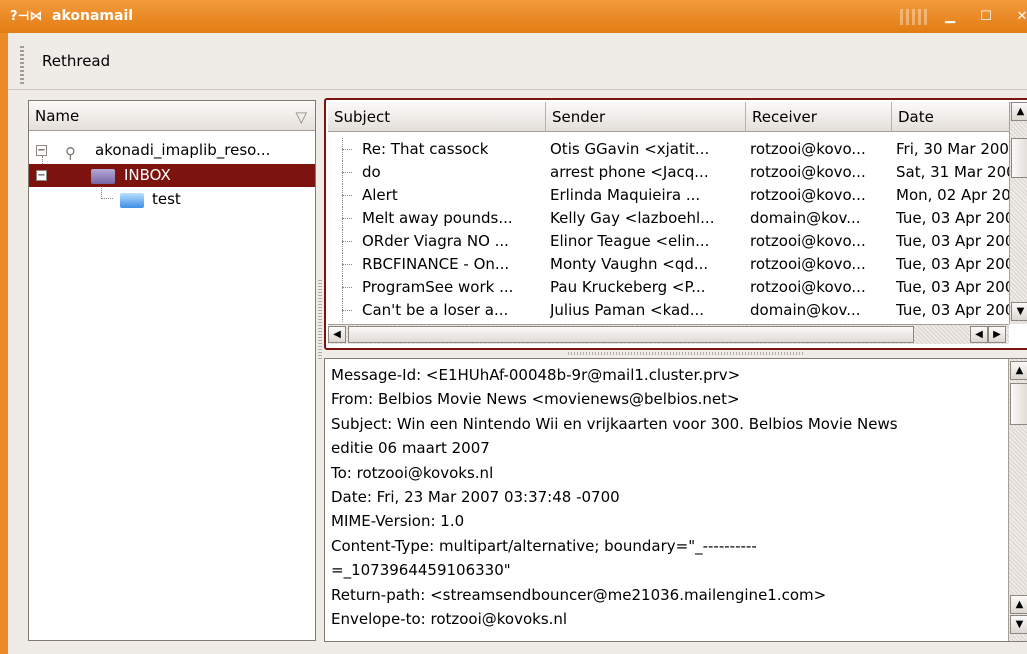 This screenshot has width=1027, height=654. Describe the element at coordinates (513, 16) in the screenshot. I see `title-bar: ?⊣⋈ akonamail ▁ ☐ ✕` at that location.